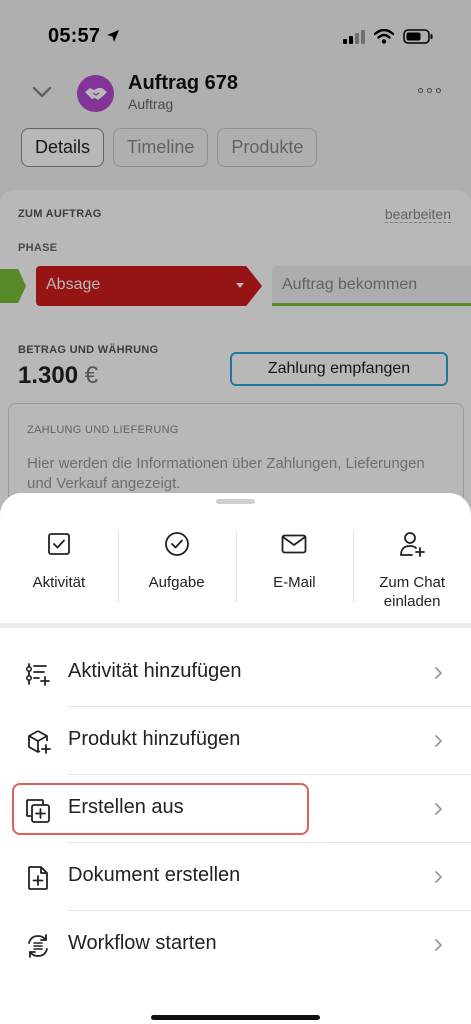  What do you see at coordinates (176, 582) in the screenshot?
I see `quick-action-label: Aufgabe` at bounding box center [176, 582].